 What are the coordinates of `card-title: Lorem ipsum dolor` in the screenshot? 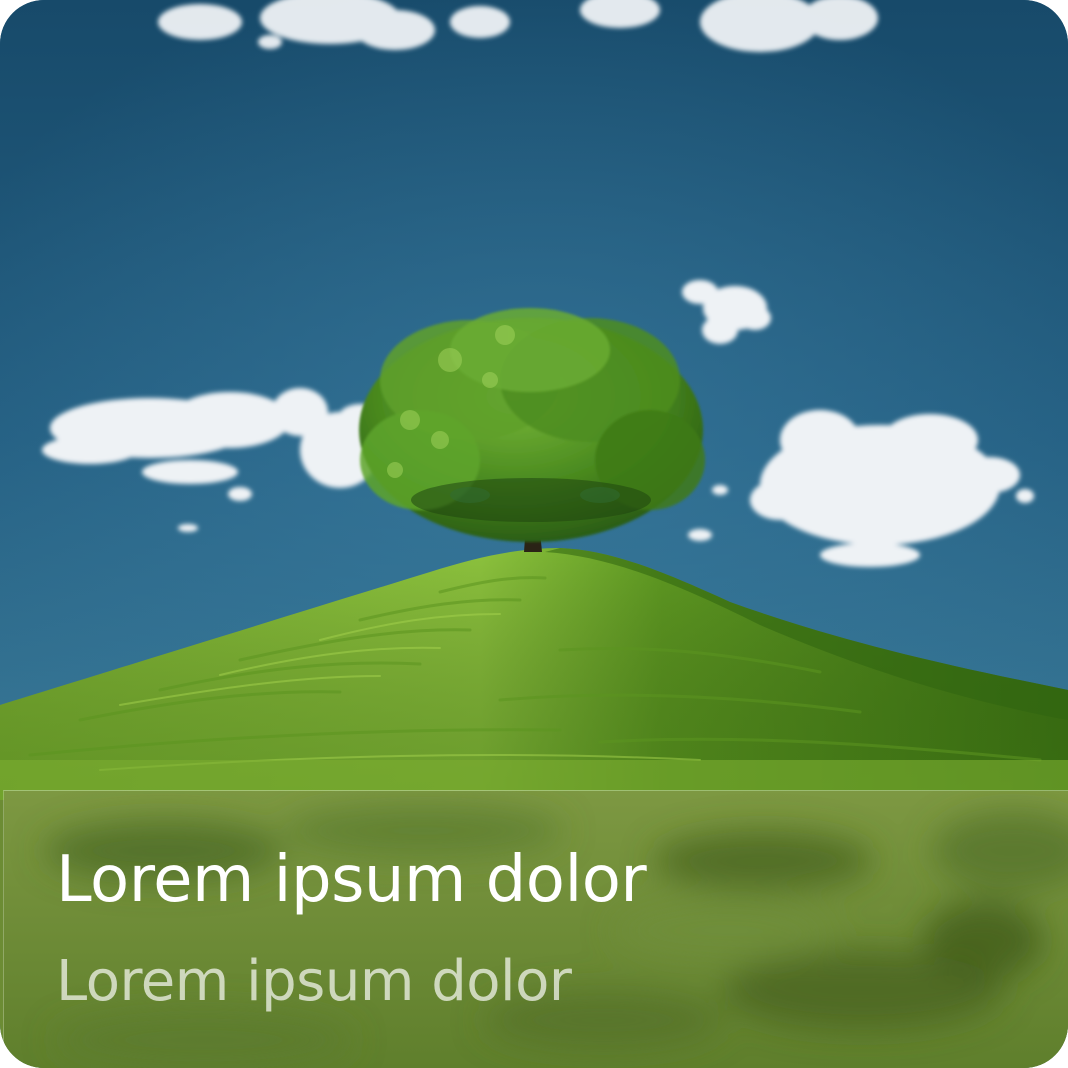 It's located at (351, 880).